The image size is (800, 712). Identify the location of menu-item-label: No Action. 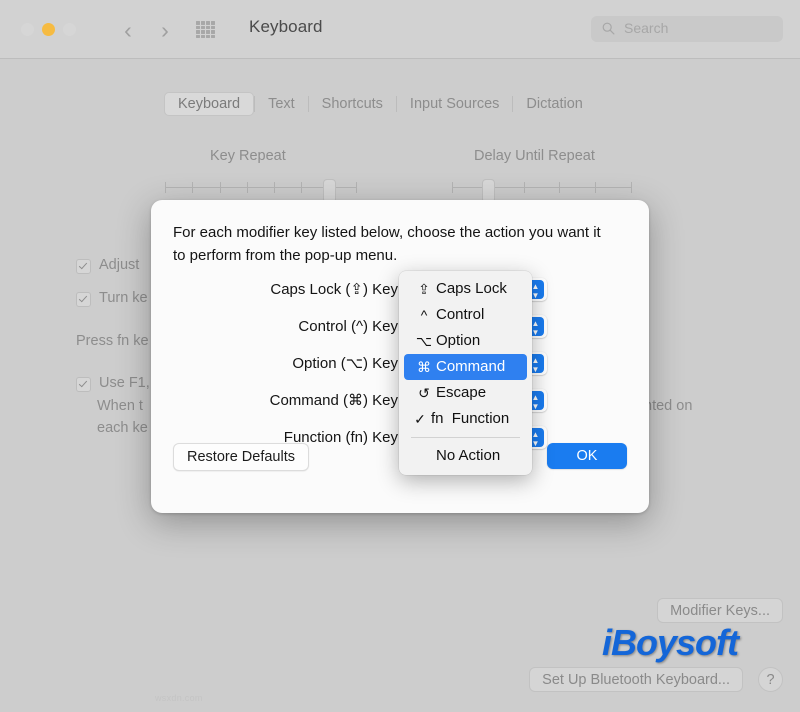
(468, 455).